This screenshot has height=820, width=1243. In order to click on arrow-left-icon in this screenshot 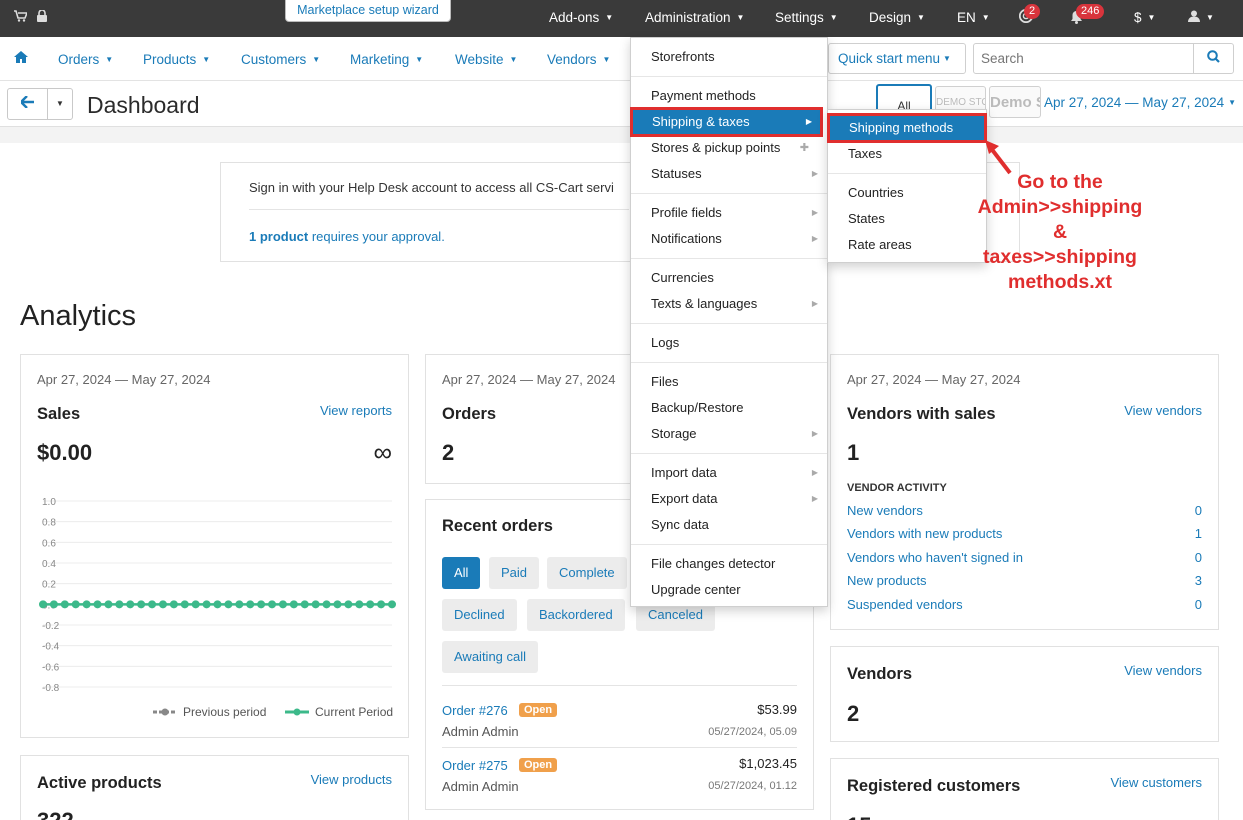, I will do `click(26, 103)`.